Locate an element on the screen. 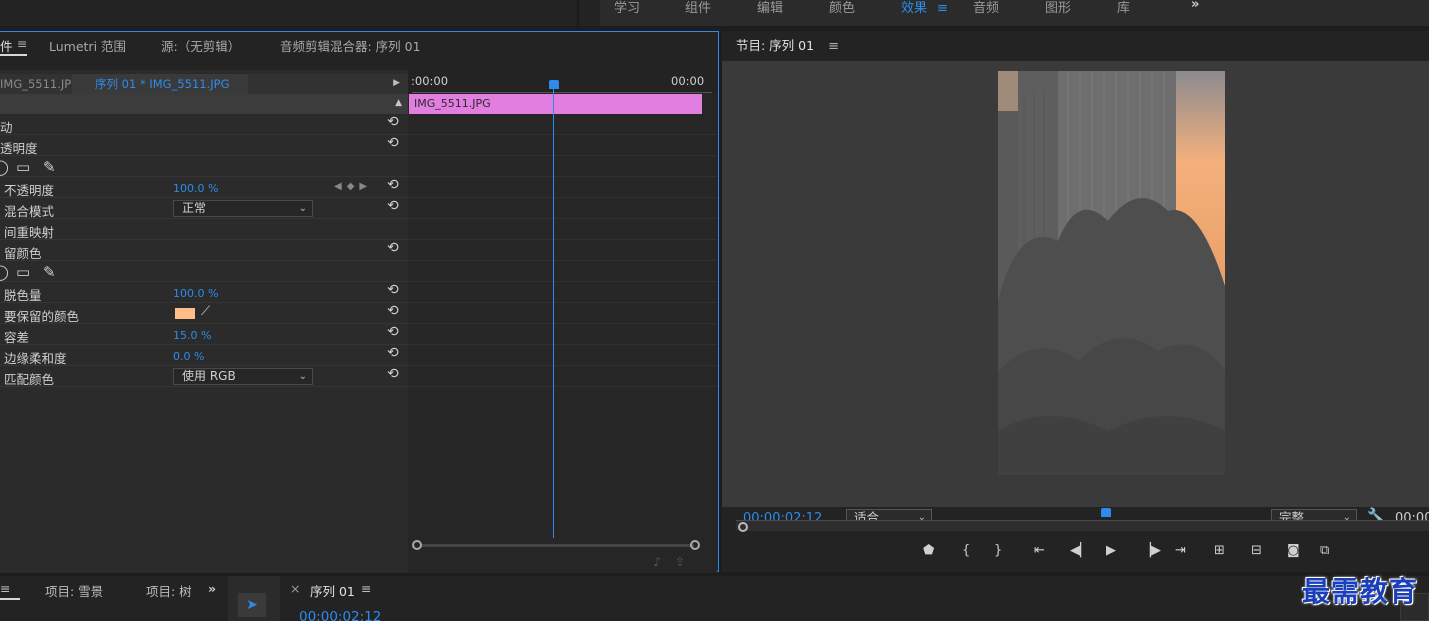 This screenshot has height=621, width=1429. mask-tools-row: ◯ ▭ ✎ is located at coordinates (204, 271).